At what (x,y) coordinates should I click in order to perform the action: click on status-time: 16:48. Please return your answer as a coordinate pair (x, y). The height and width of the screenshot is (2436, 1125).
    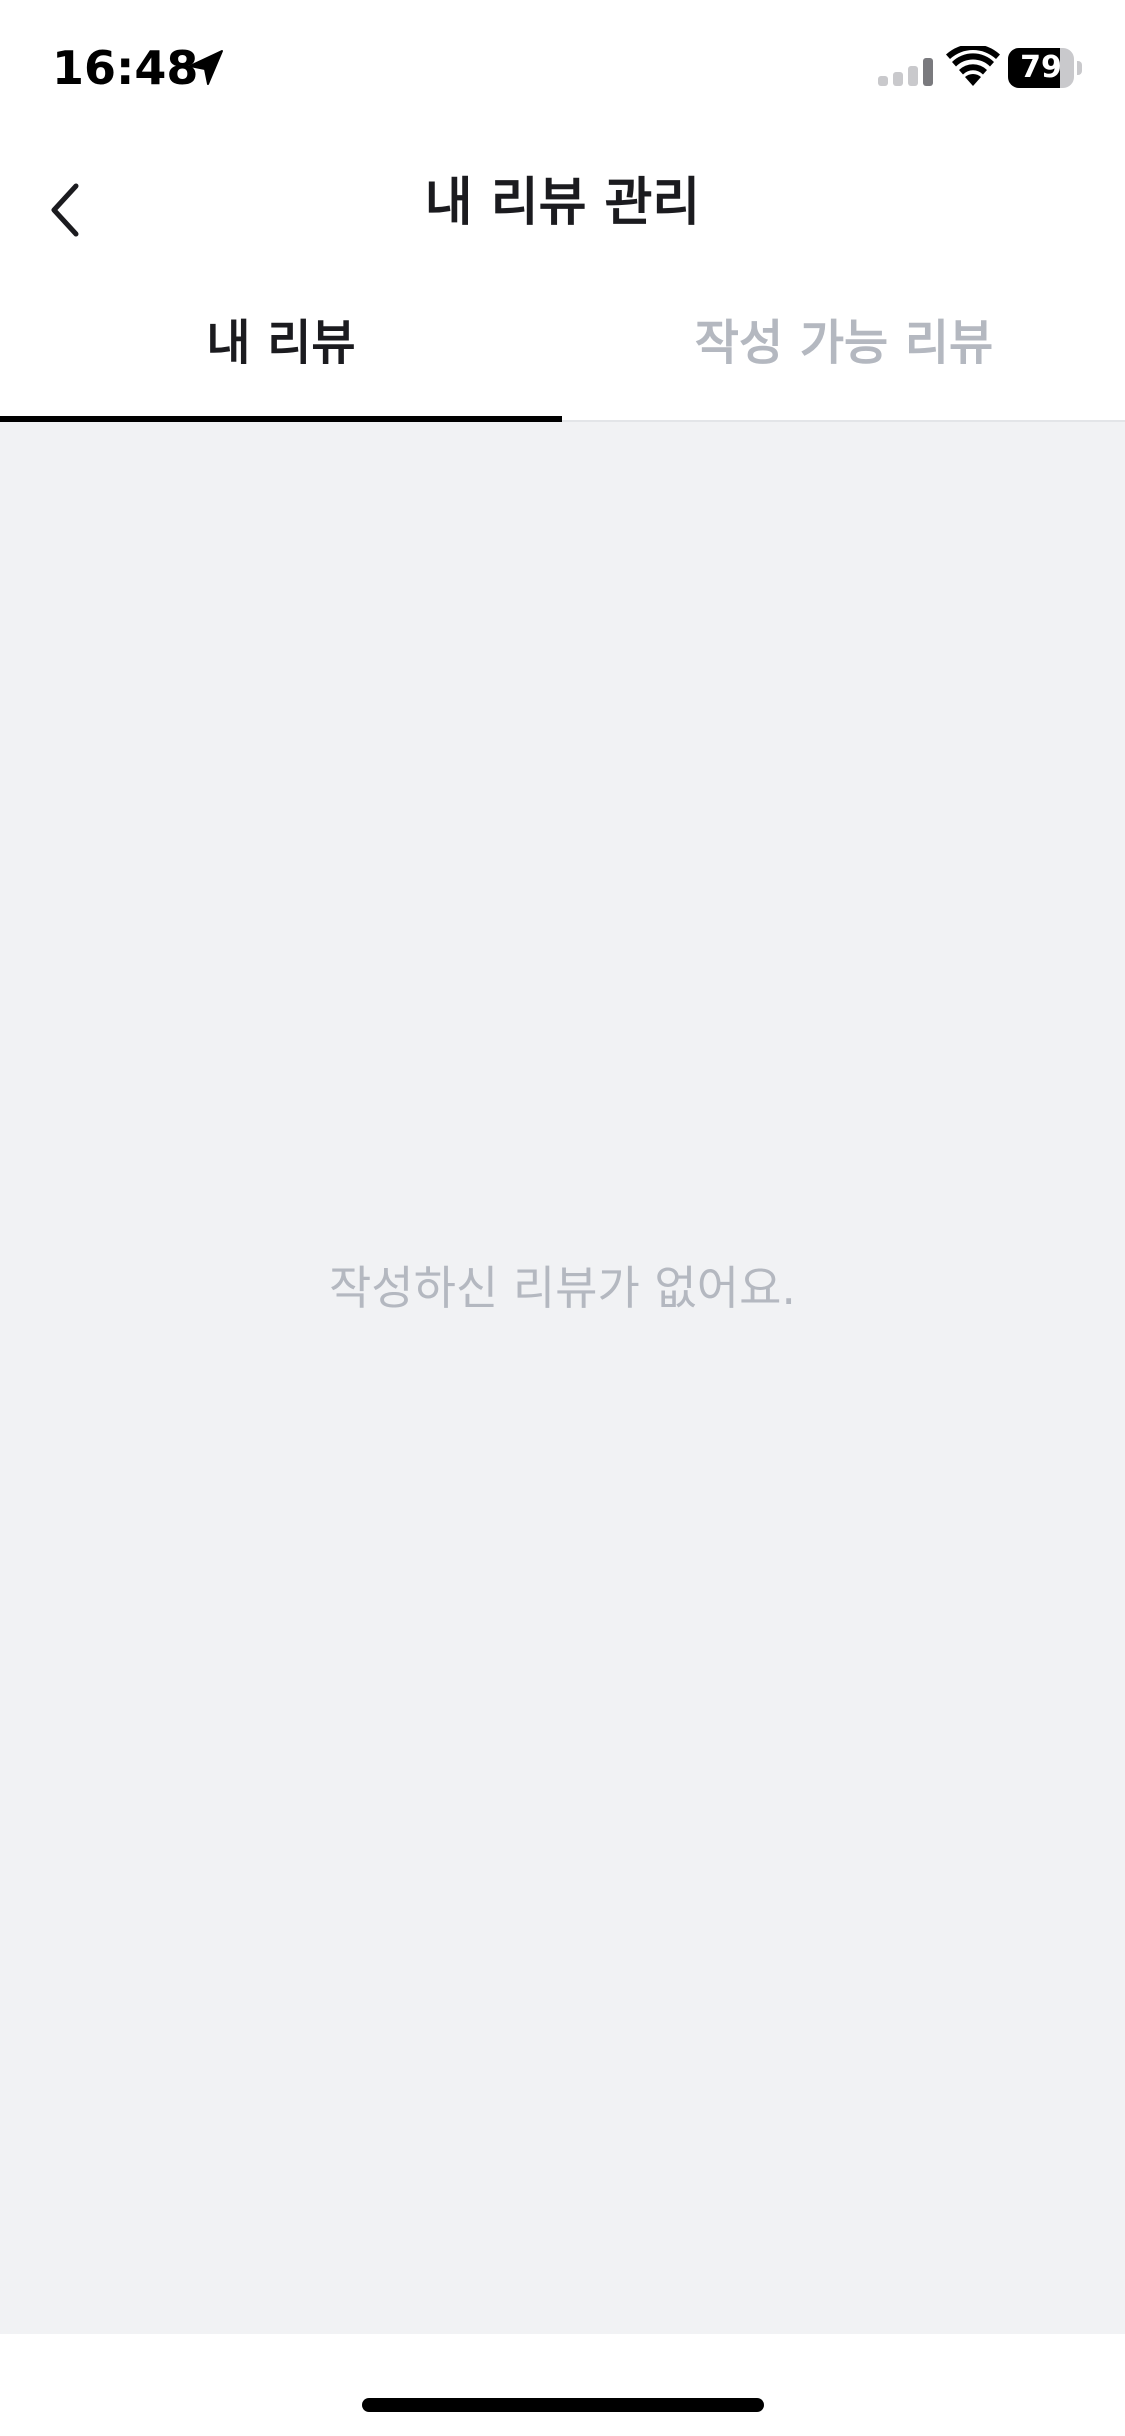
    Looking at the image, I should click on (125, 68).